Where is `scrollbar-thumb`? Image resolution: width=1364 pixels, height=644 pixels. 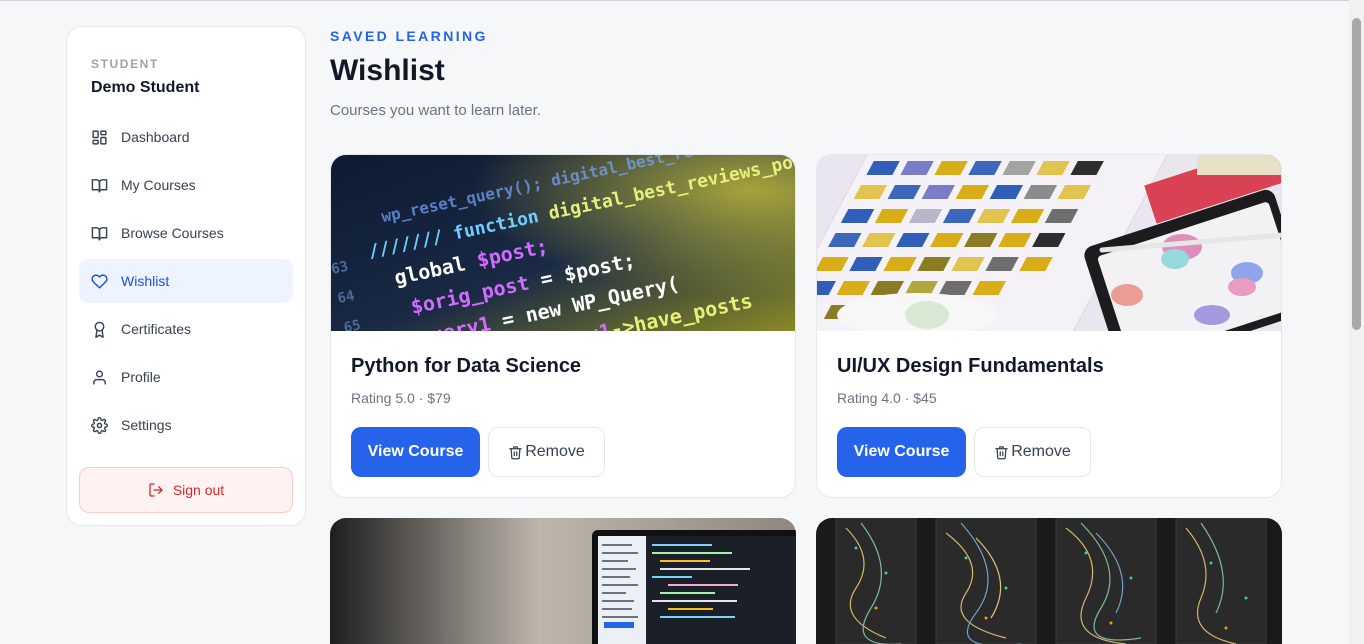 scrollbar-thumb is located at coordinates (1356, 174).